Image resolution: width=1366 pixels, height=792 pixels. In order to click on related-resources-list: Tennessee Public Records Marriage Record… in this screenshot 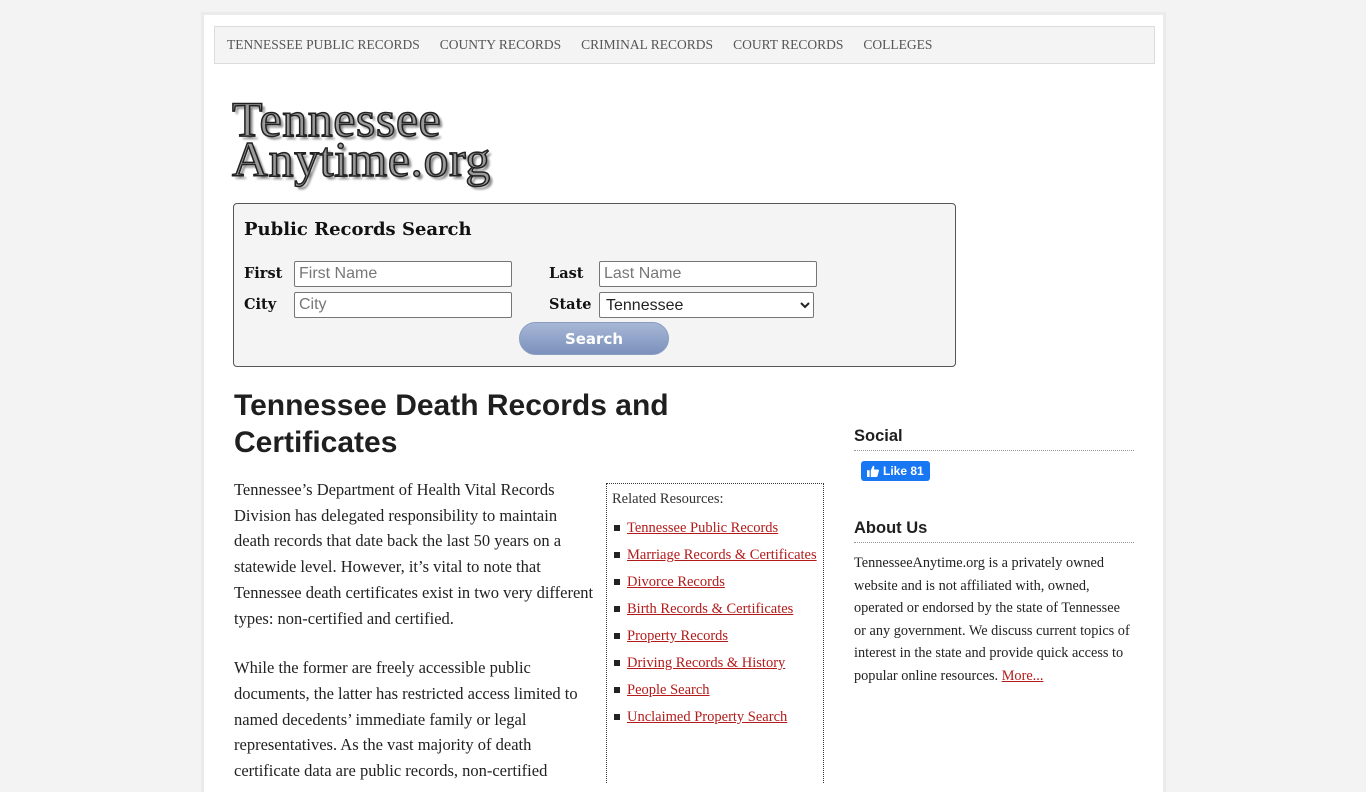, I will do `click(715, 622)`.